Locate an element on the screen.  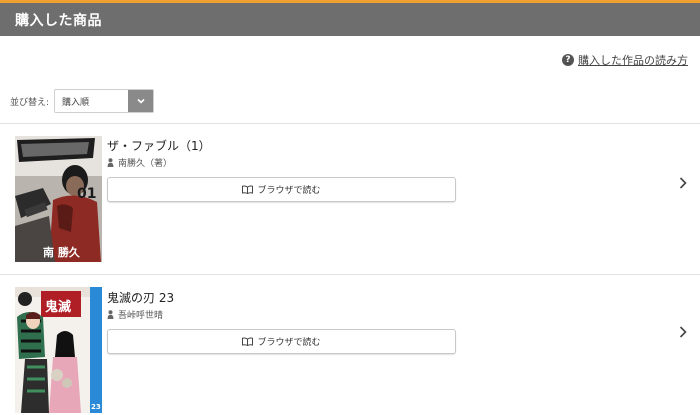
author-name: 吾峠呼世晴 is located at coordinates (141, 316).